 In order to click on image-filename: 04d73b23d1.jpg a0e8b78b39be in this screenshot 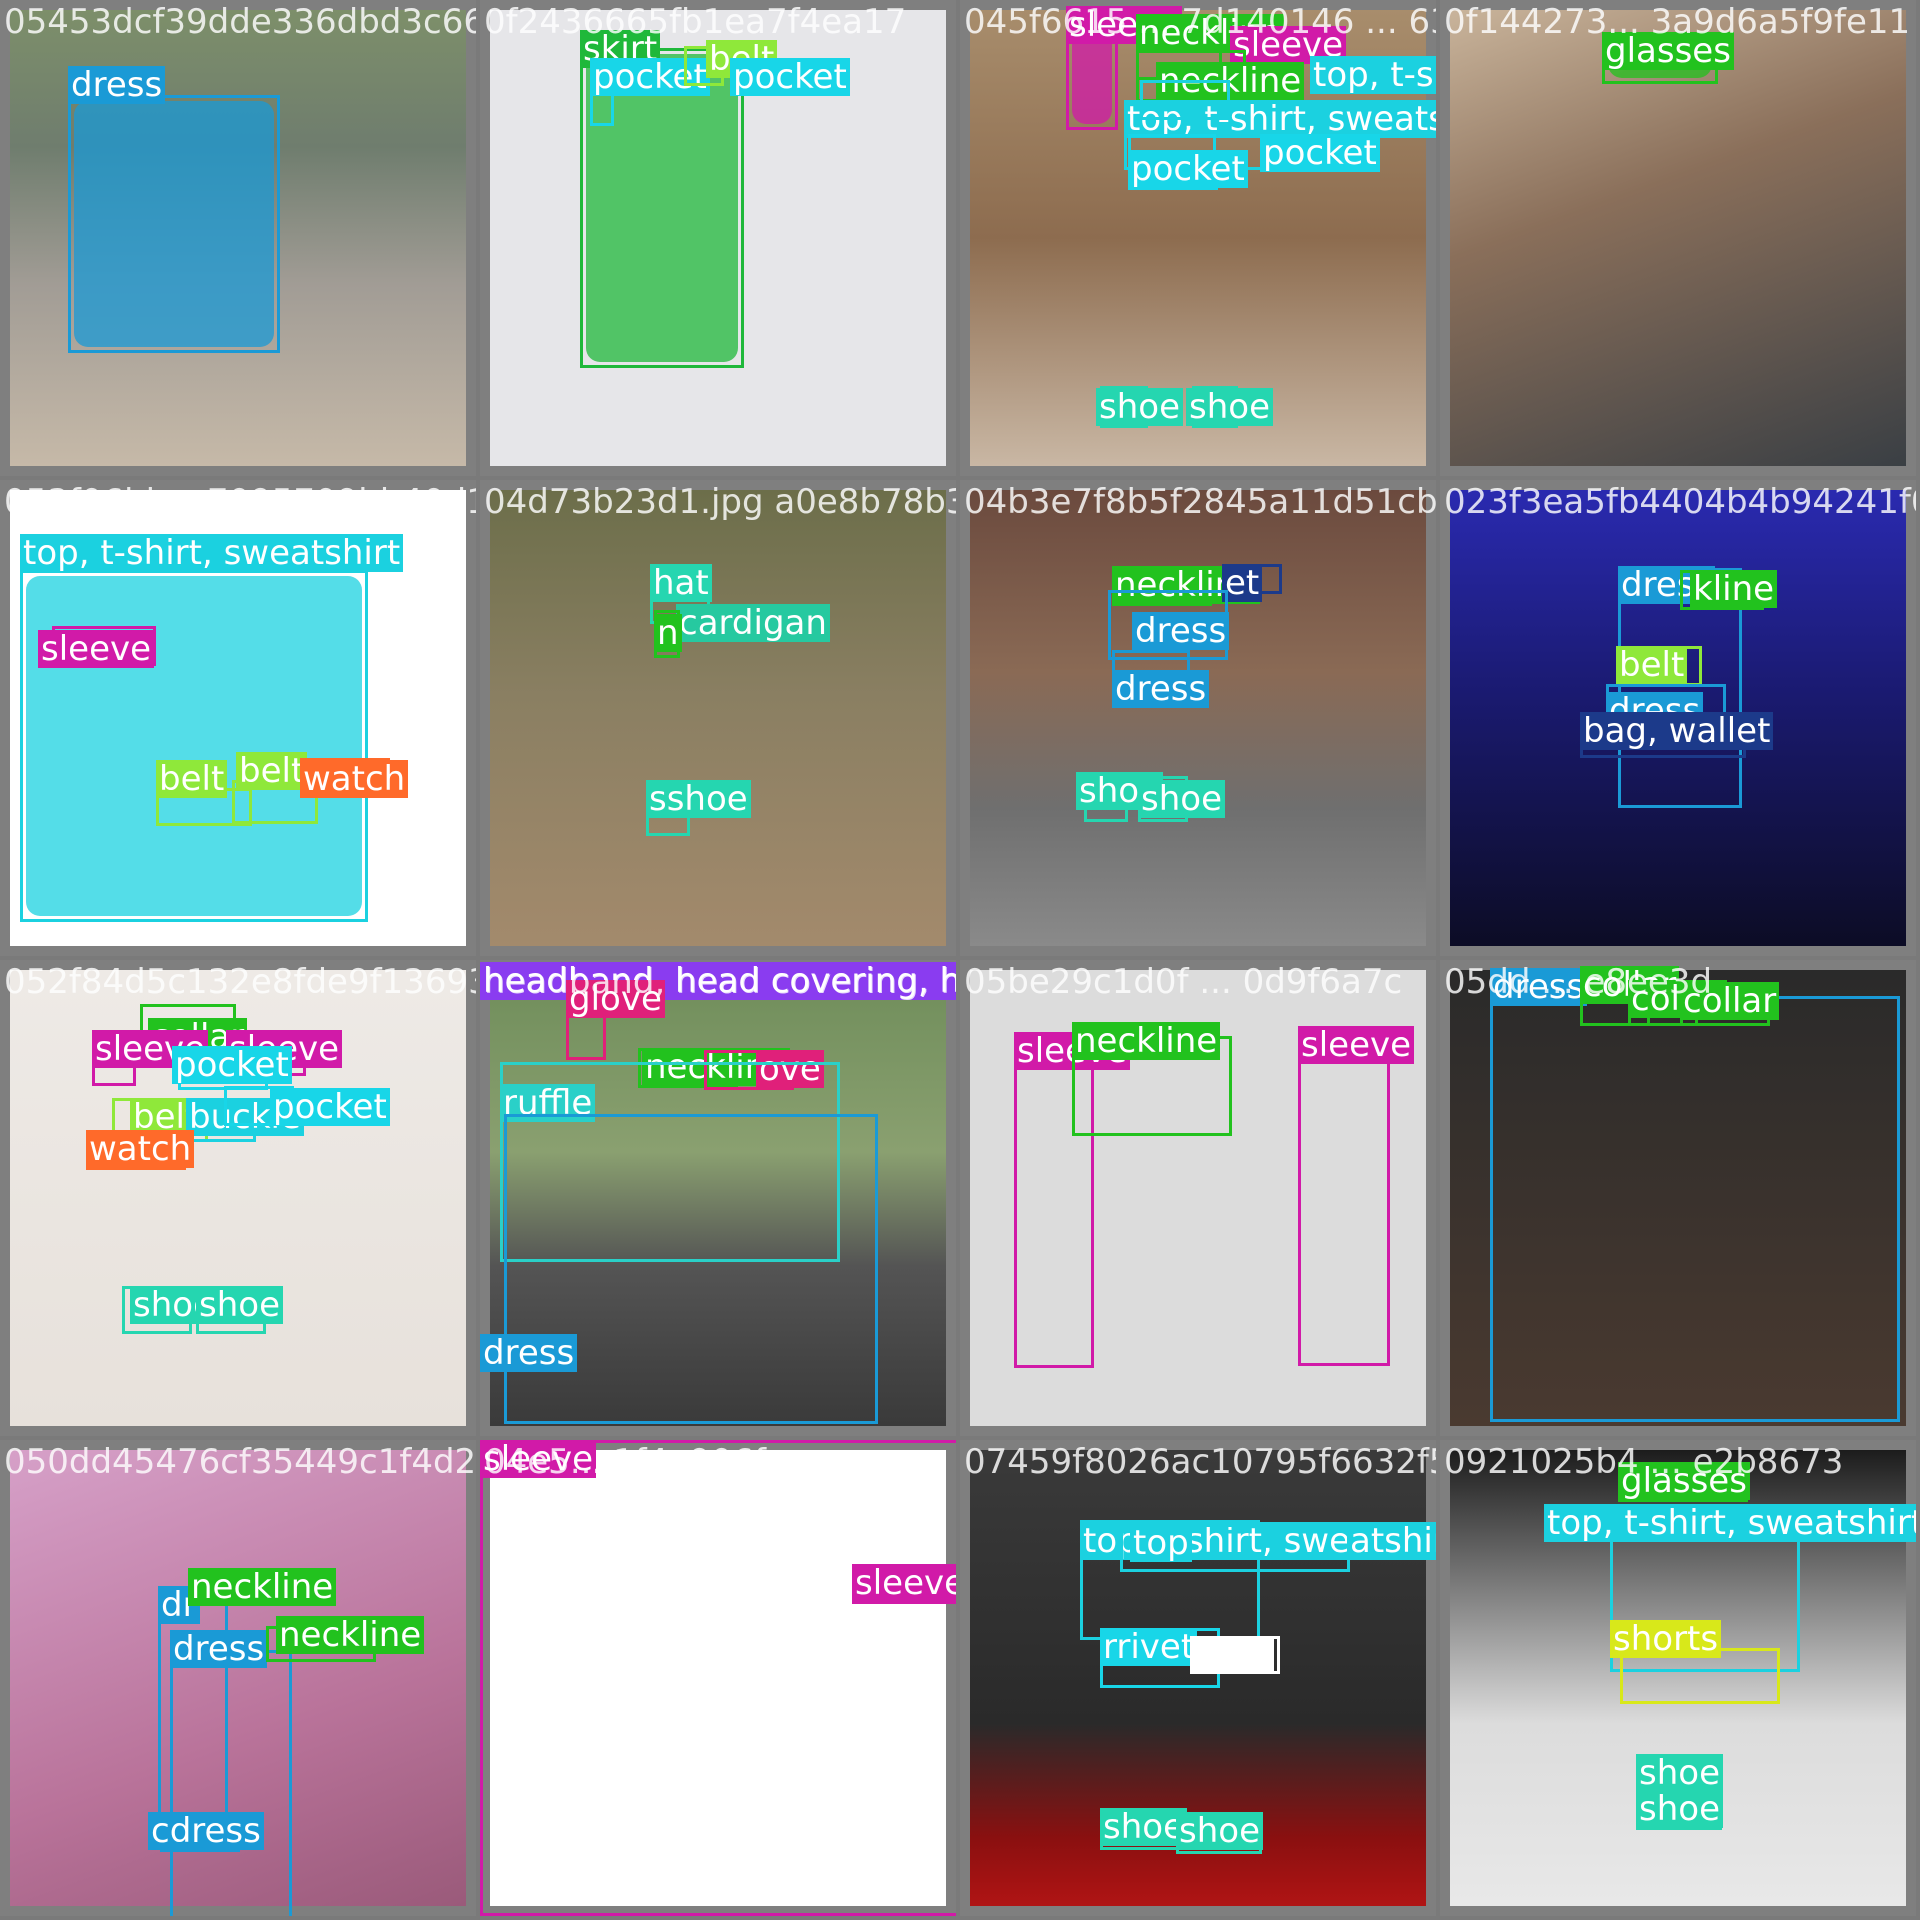, I will do `click(720, 502)`.